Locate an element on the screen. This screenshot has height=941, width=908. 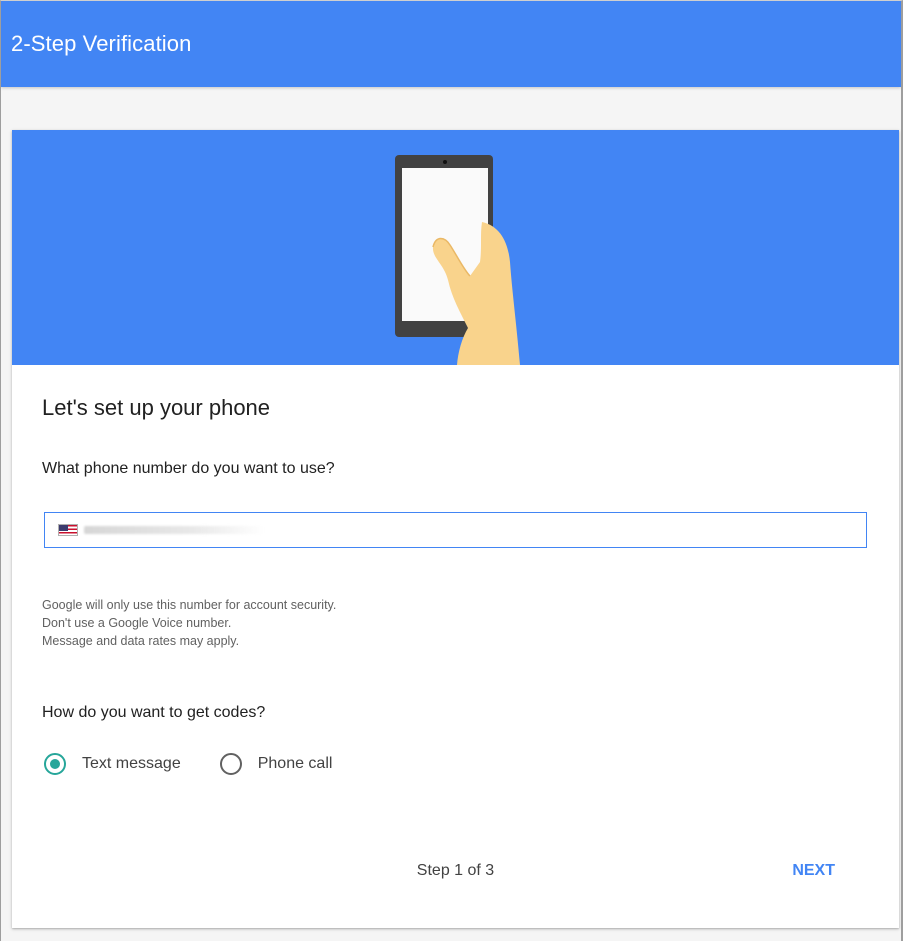
step-indicator: Step 1 of 3 is located at coordinates (455, 870).